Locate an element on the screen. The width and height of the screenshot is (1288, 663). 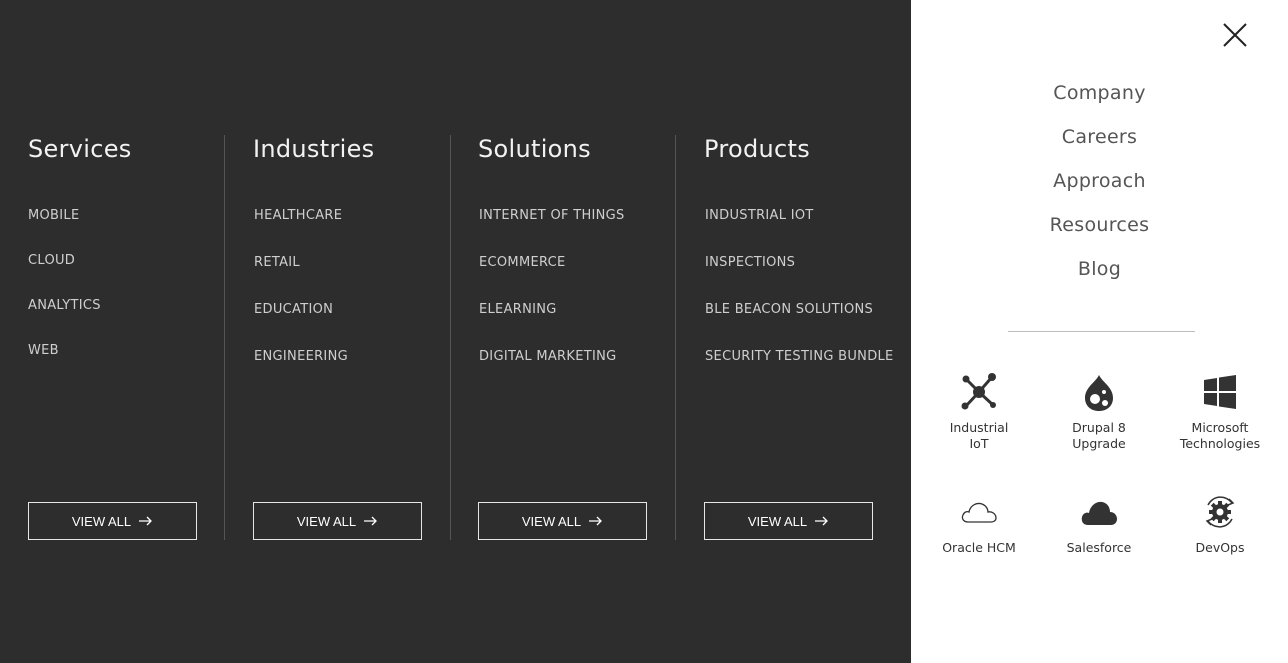
tile-industrial-iot: Industrial IoT is located at coordinates (979, 412).